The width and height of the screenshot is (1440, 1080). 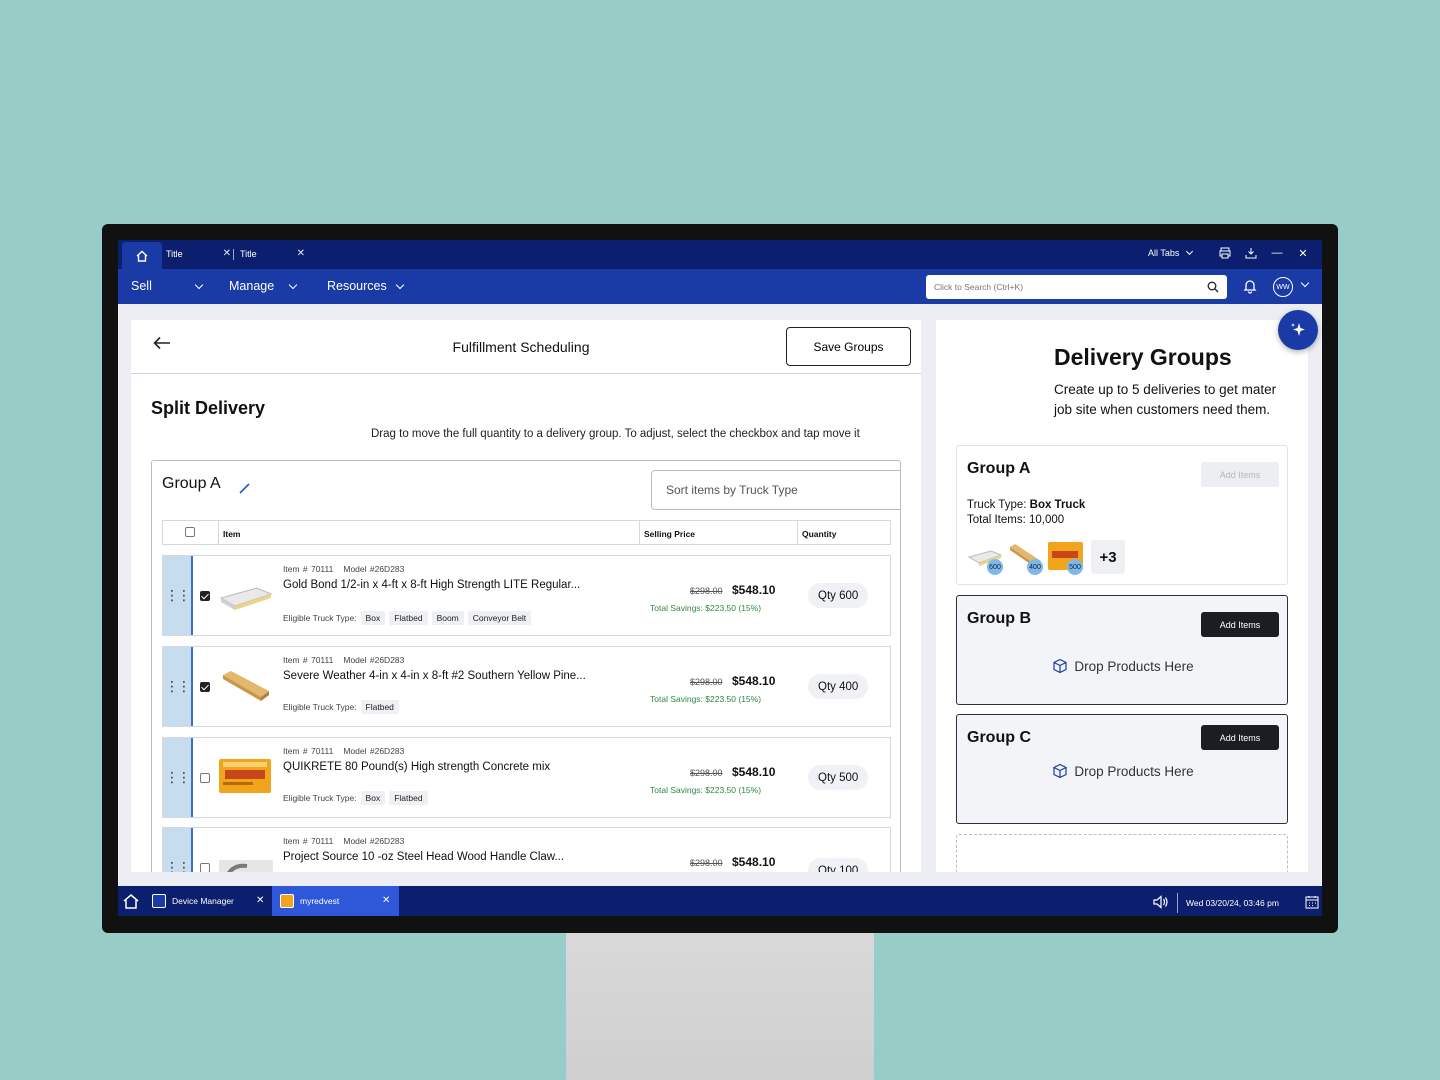 What do you see at coordinates (263, 286) in the screenshot?
I see `nav-manage: Manage` at bounding box center [263, 286].